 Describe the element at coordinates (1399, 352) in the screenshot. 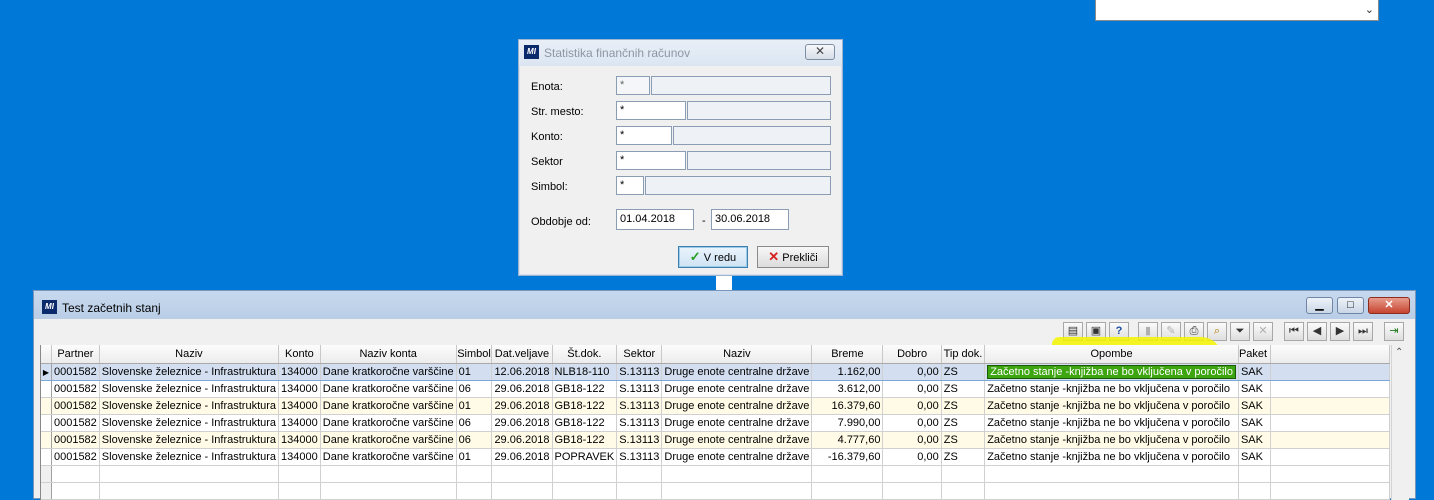

I see `scroll-up-icon: ⌃` at that location.